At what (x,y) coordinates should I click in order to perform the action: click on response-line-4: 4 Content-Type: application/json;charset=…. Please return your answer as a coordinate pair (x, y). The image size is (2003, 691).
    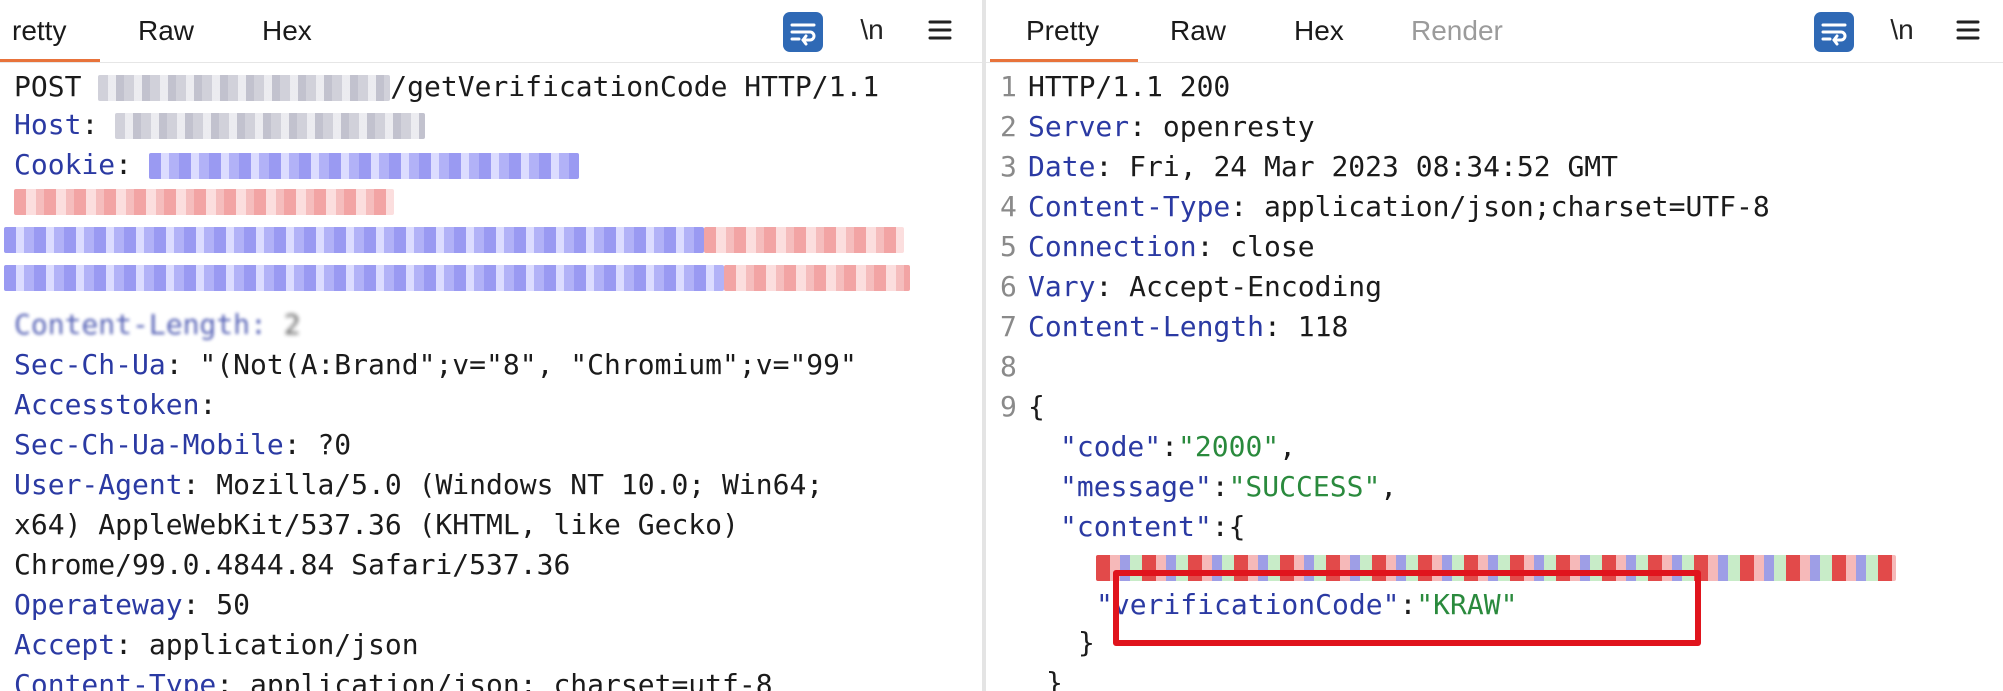
    Looking at the image, I should click on (1385, 206).